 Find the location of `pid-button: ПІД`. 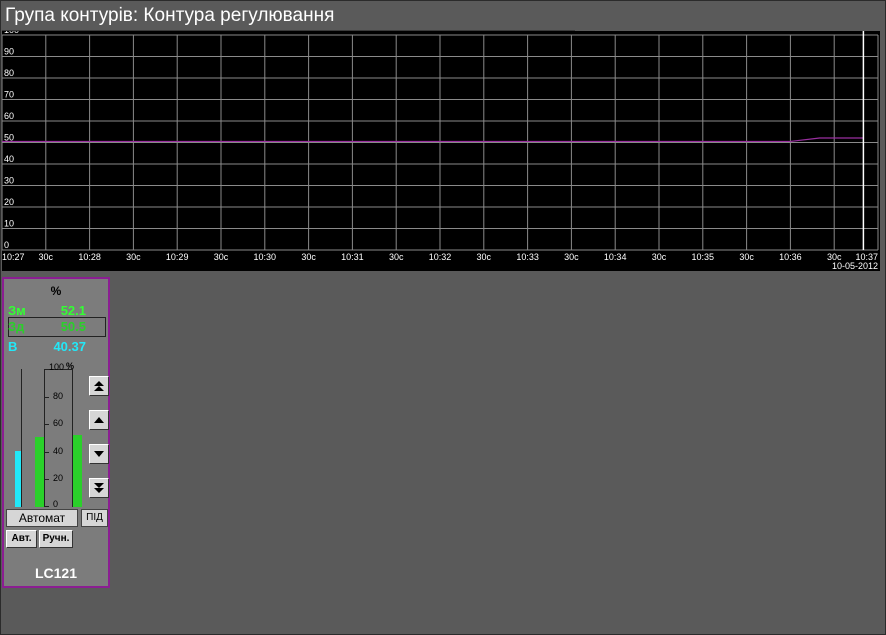

pid-button: ПІД is located at coordinates (94, 518).